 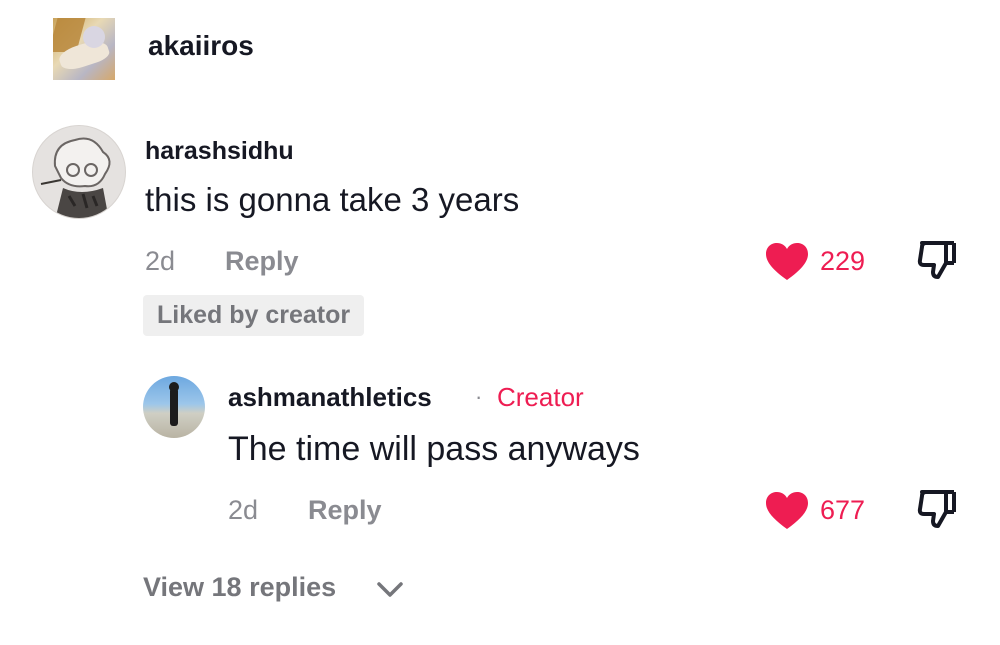 I want to click on reply-text: The time will pass anyways, so click(x=434, y=449).